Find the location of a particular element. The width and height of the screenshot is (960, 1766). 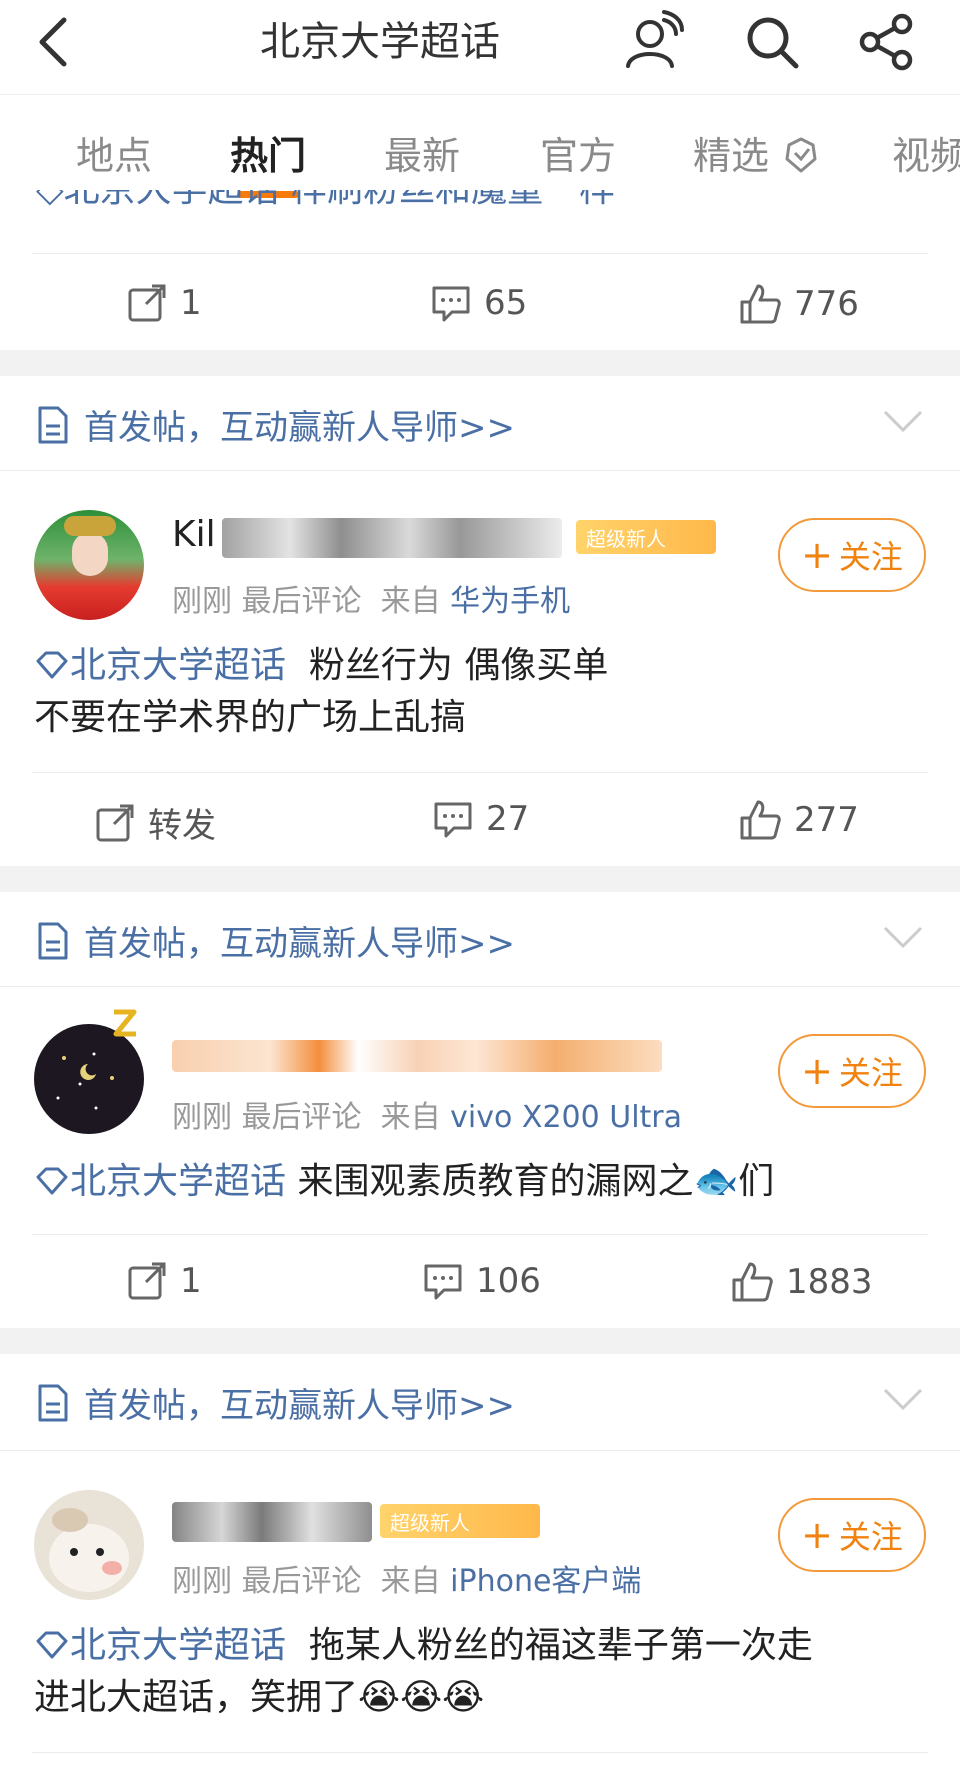

tab-featured: 精选 is located at coordinates (757, 156).